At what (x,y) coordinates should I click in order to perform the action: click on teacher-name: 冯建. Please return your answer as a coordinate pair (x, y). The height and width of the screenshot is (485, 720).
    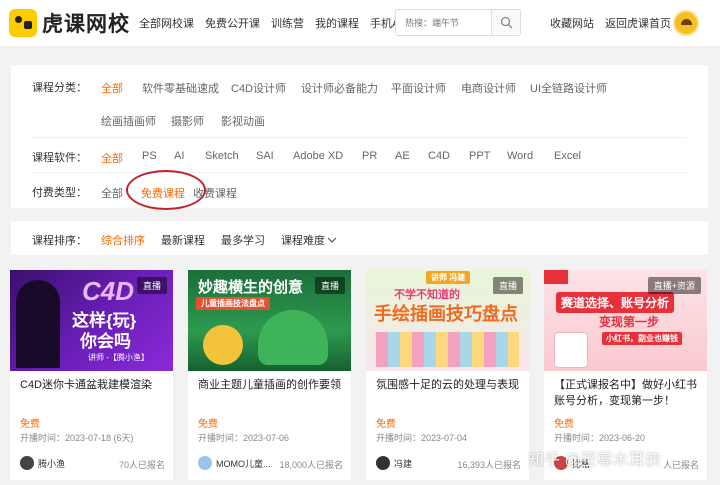
    Looking at the image, I should click on (403, 463).